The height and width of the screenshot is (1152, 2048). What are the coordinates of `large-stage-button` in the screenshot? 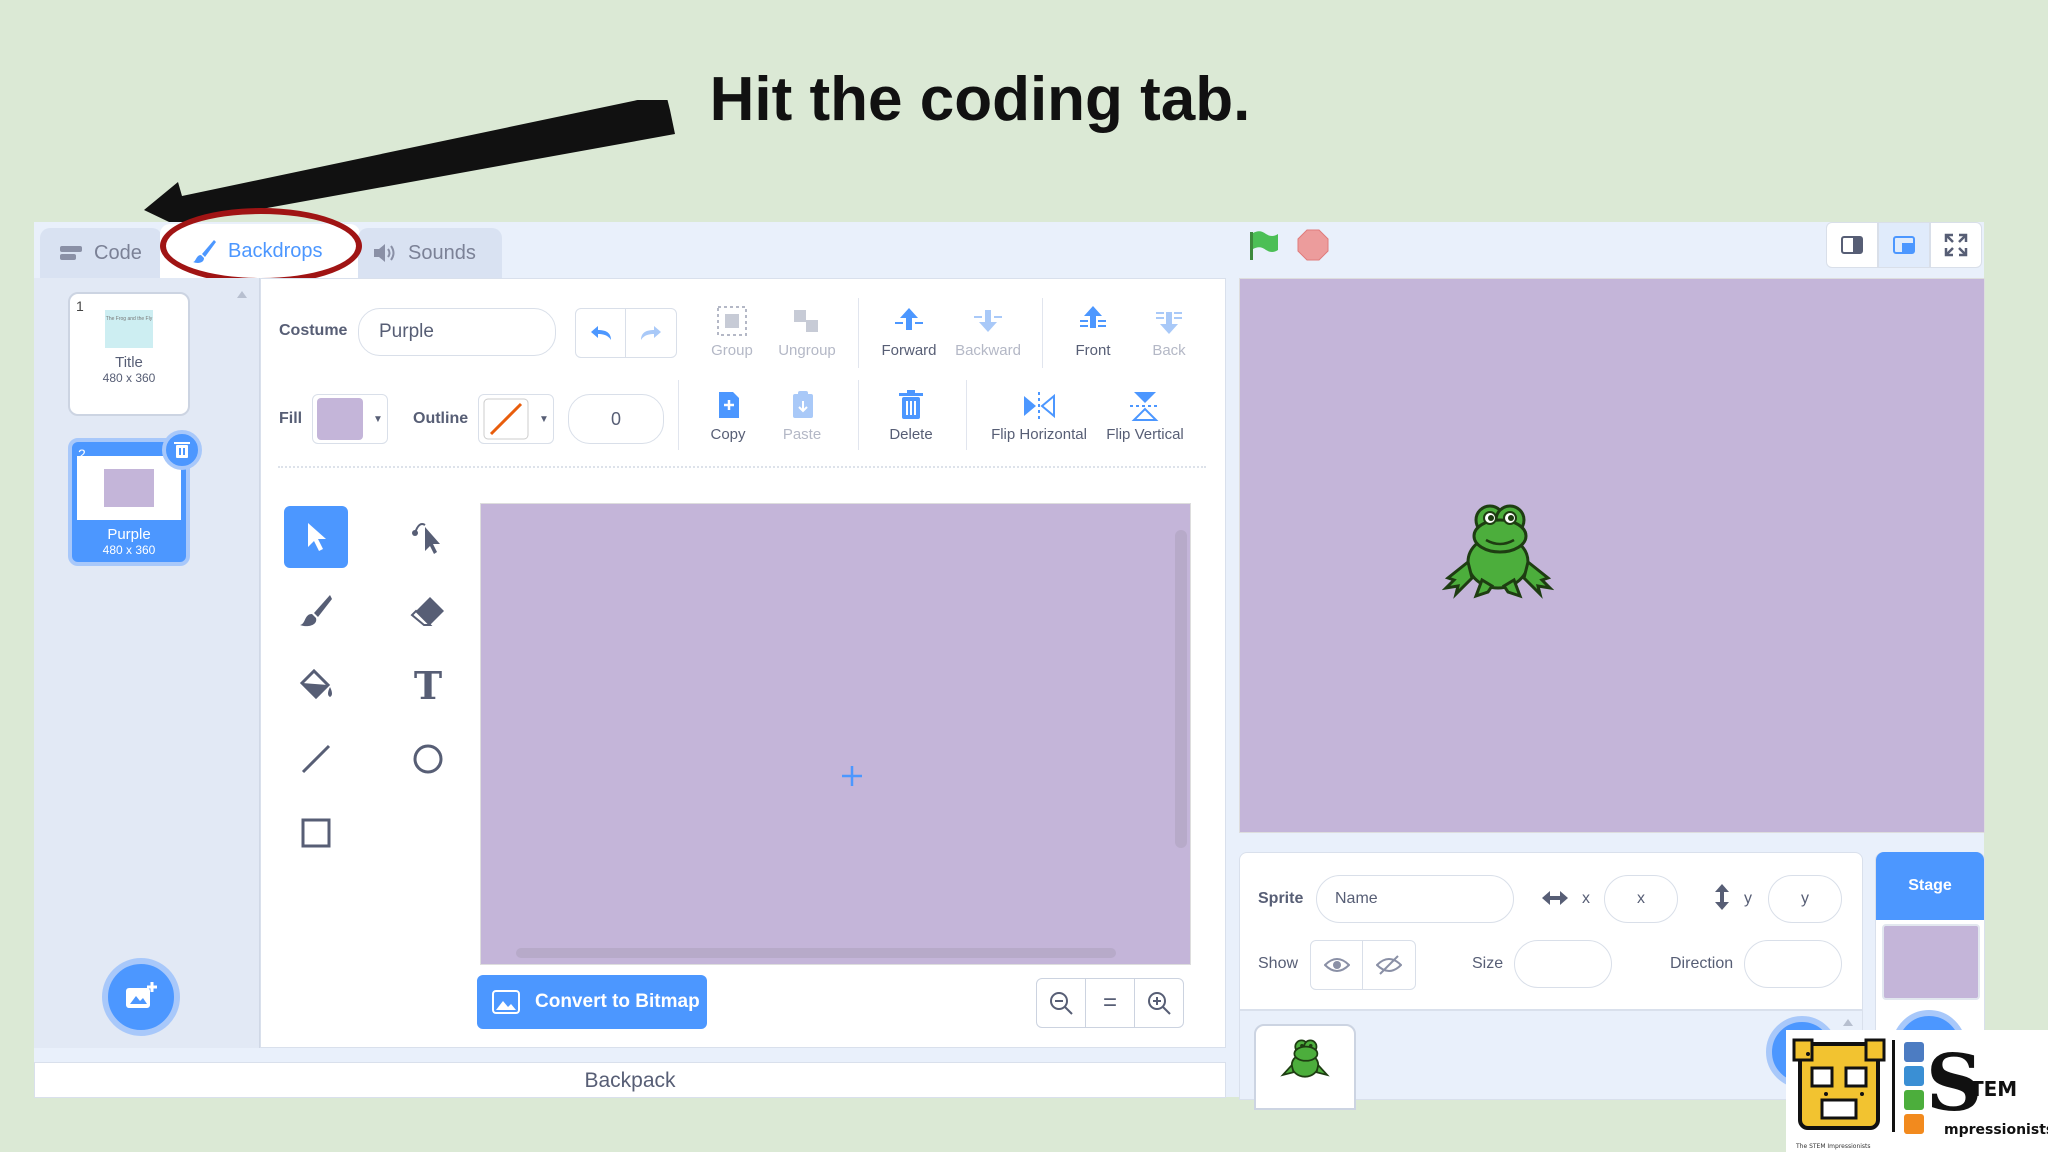 It's located at (1904, 245).